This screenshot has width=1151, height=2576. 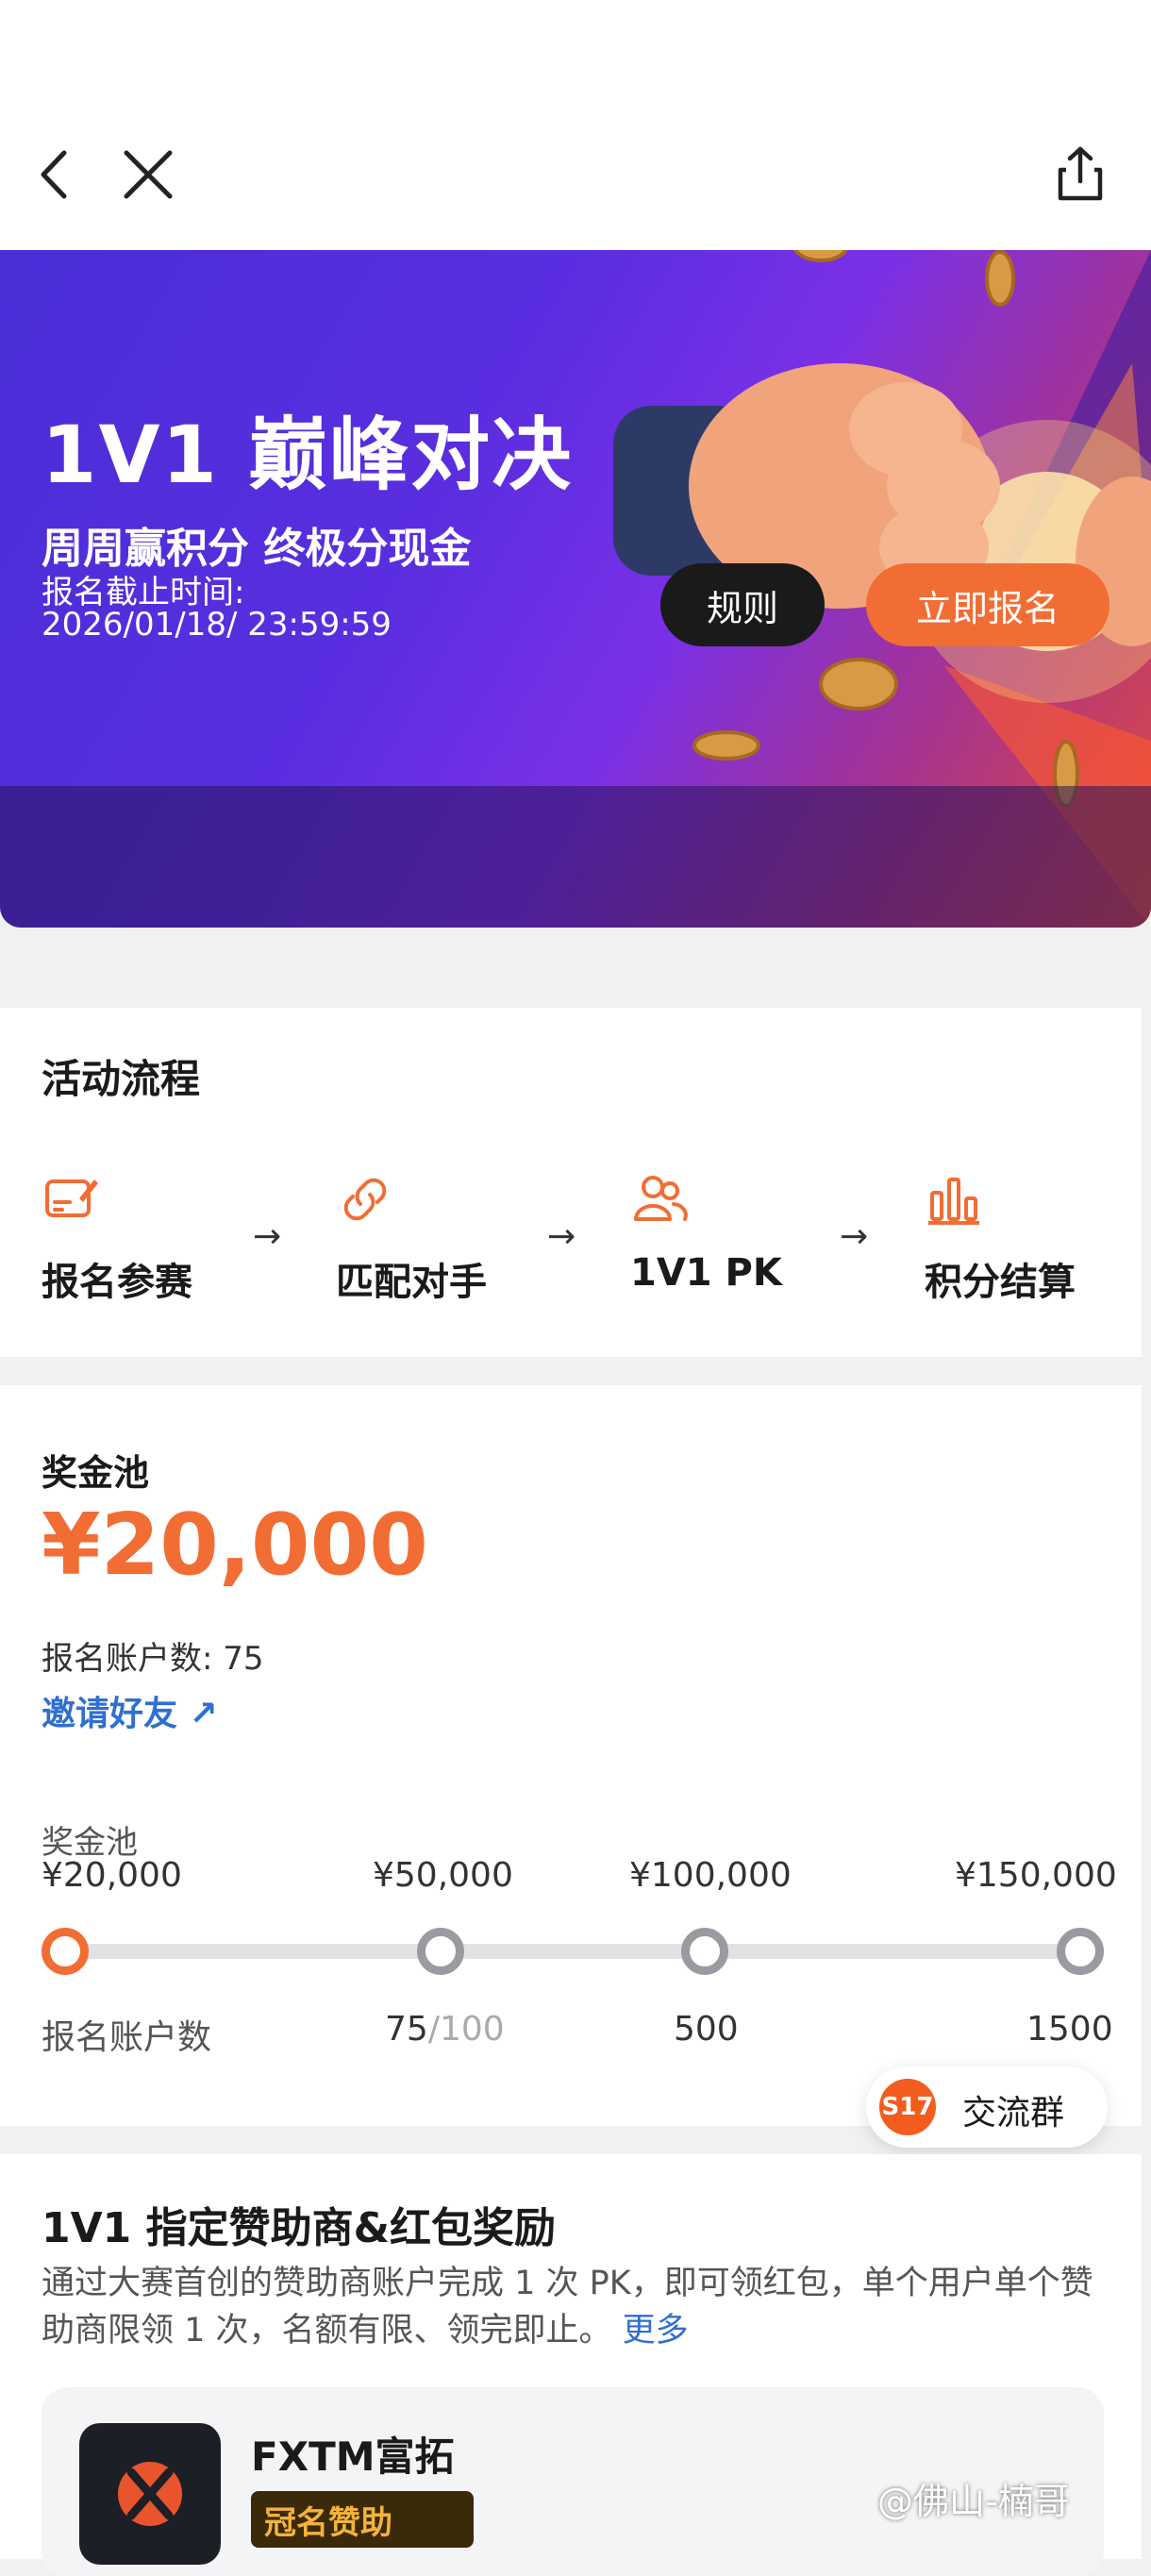 I want to click on watermark: @佛山-楠哥, so click(x=973, y=2501).